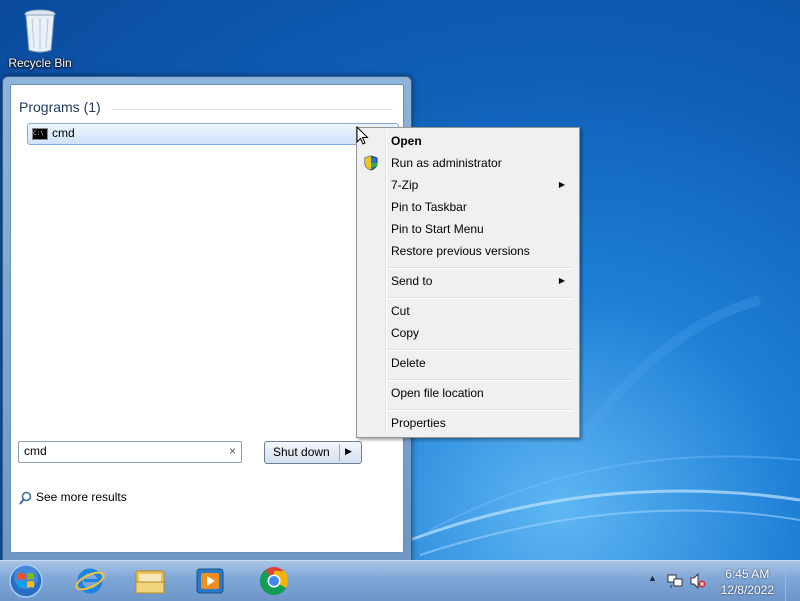  Describe the element at coordinates (792, 581) in the screenshot. I see `show-desktop-button` at that location.